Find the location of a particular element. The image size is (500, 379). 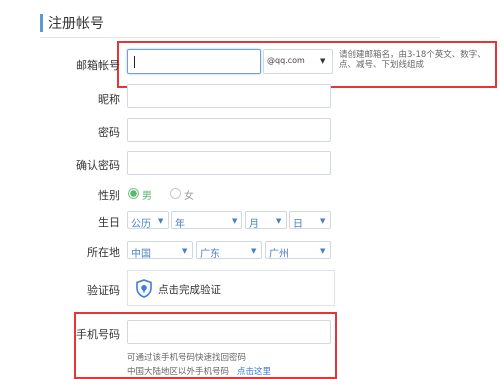

birthday-label: 生日 is located at coordinates (109, 222).